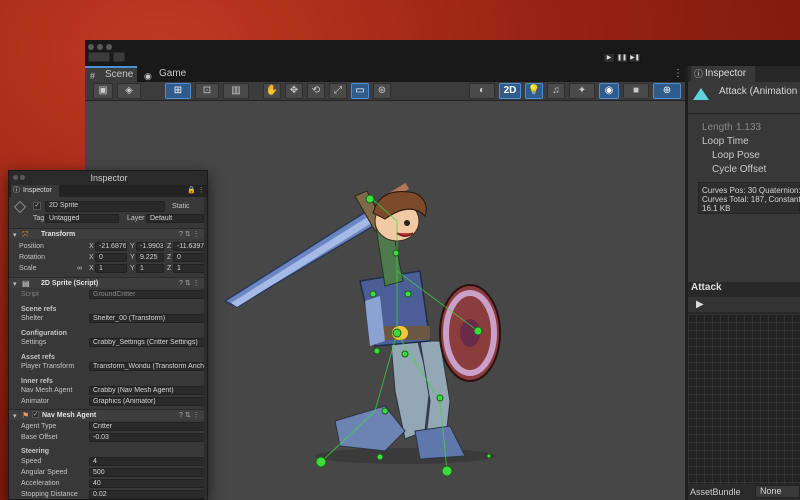 The image size is (800, 500). What do you see at coordinates (147, 366) in the screenshot?
I see `player-transform-field: Transform_Wondu (Transform Anchor)` at bounding box center [147, 366].